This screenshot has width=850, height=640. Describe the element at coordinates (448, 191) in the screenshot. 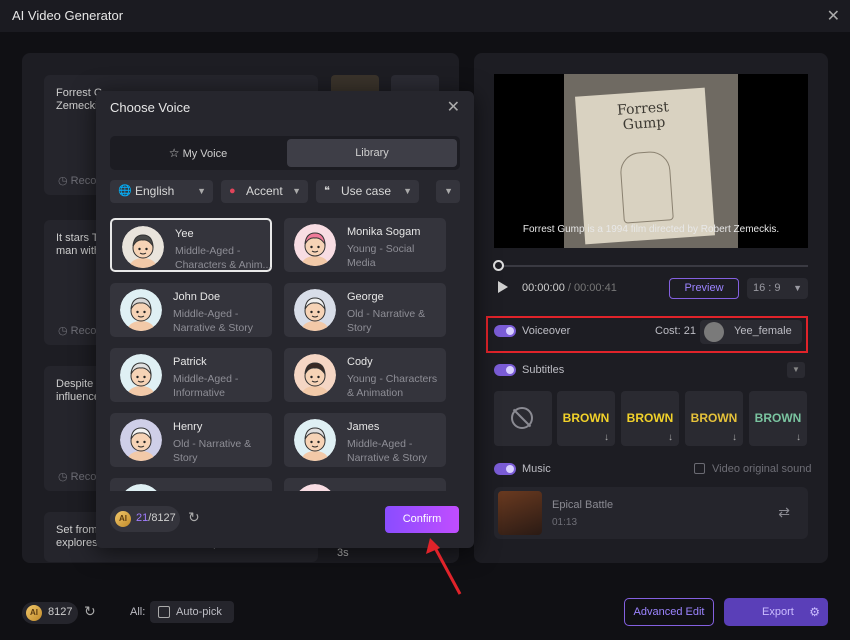

I see `more-filters-button: ▼` at that location.